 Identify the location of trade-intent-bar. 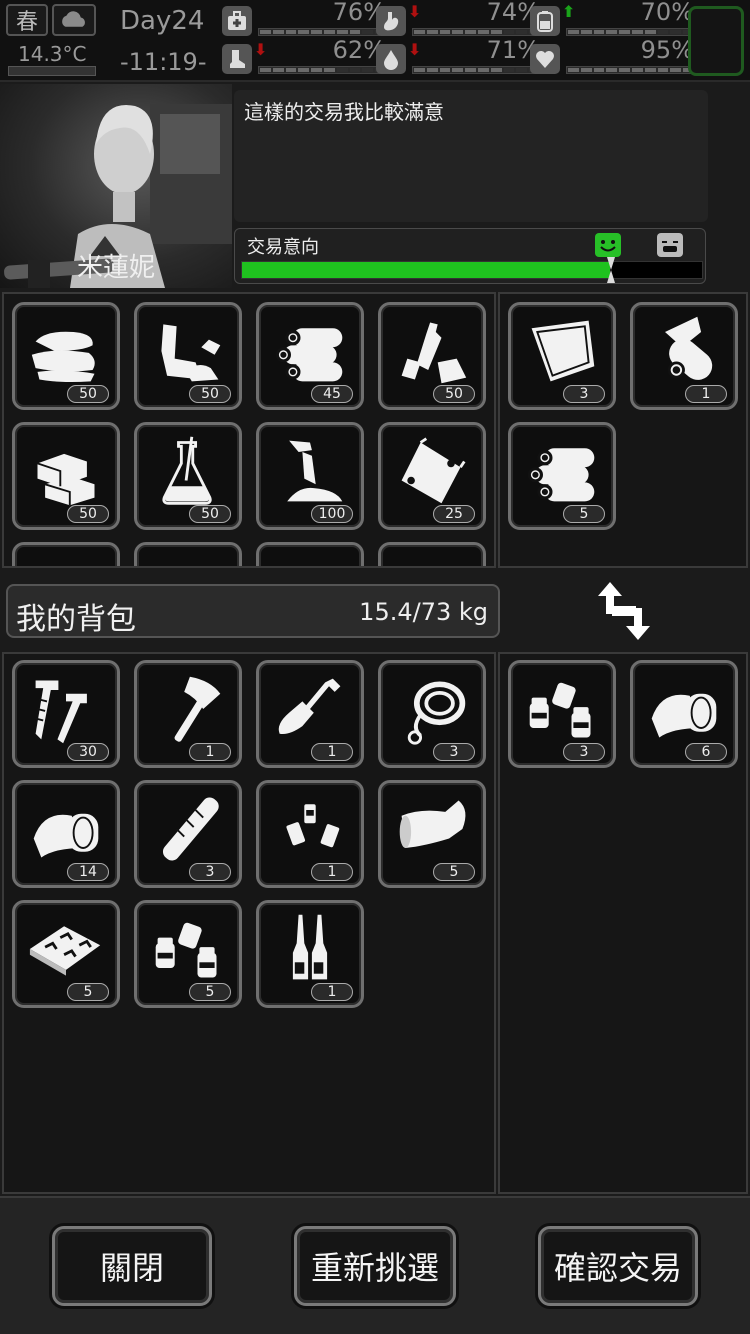
(472, 270).